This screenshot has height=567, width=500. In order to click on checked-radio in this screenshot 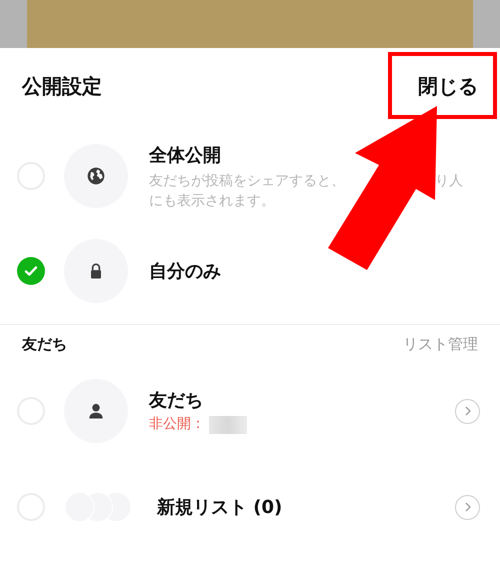, I will do `click(31, 271)`.